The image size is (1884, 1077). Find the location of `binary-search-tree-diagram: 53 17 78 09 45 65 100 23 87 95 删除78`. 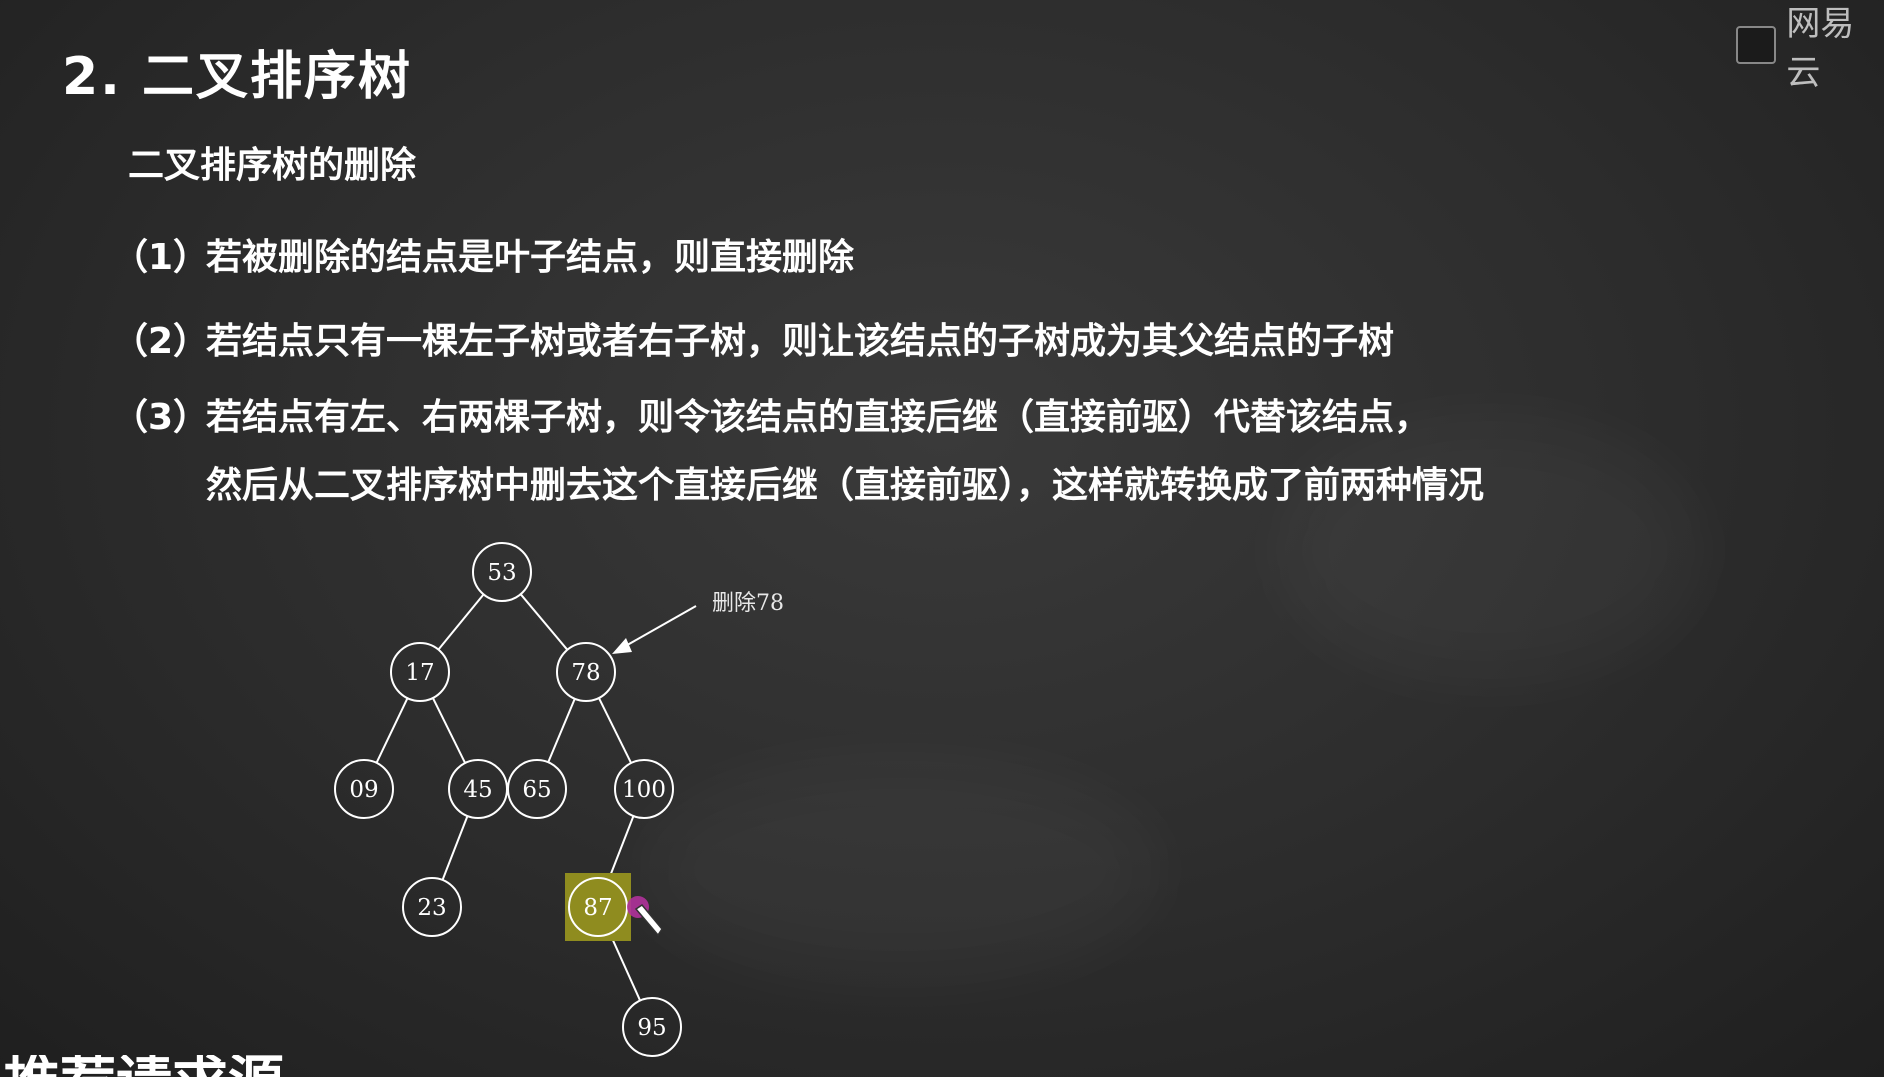

binary-search-tree-diagram: 53 17 78 09 45 65 100 23 87 95 删除78 is located at coordinates (559, 799).